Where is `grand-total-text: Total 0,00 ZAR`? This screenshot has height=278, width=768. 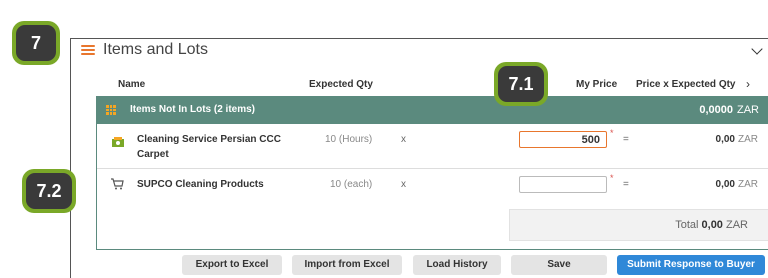 grand-total-text: Total 0,00 ZAR is located at coordinates (711, 225).